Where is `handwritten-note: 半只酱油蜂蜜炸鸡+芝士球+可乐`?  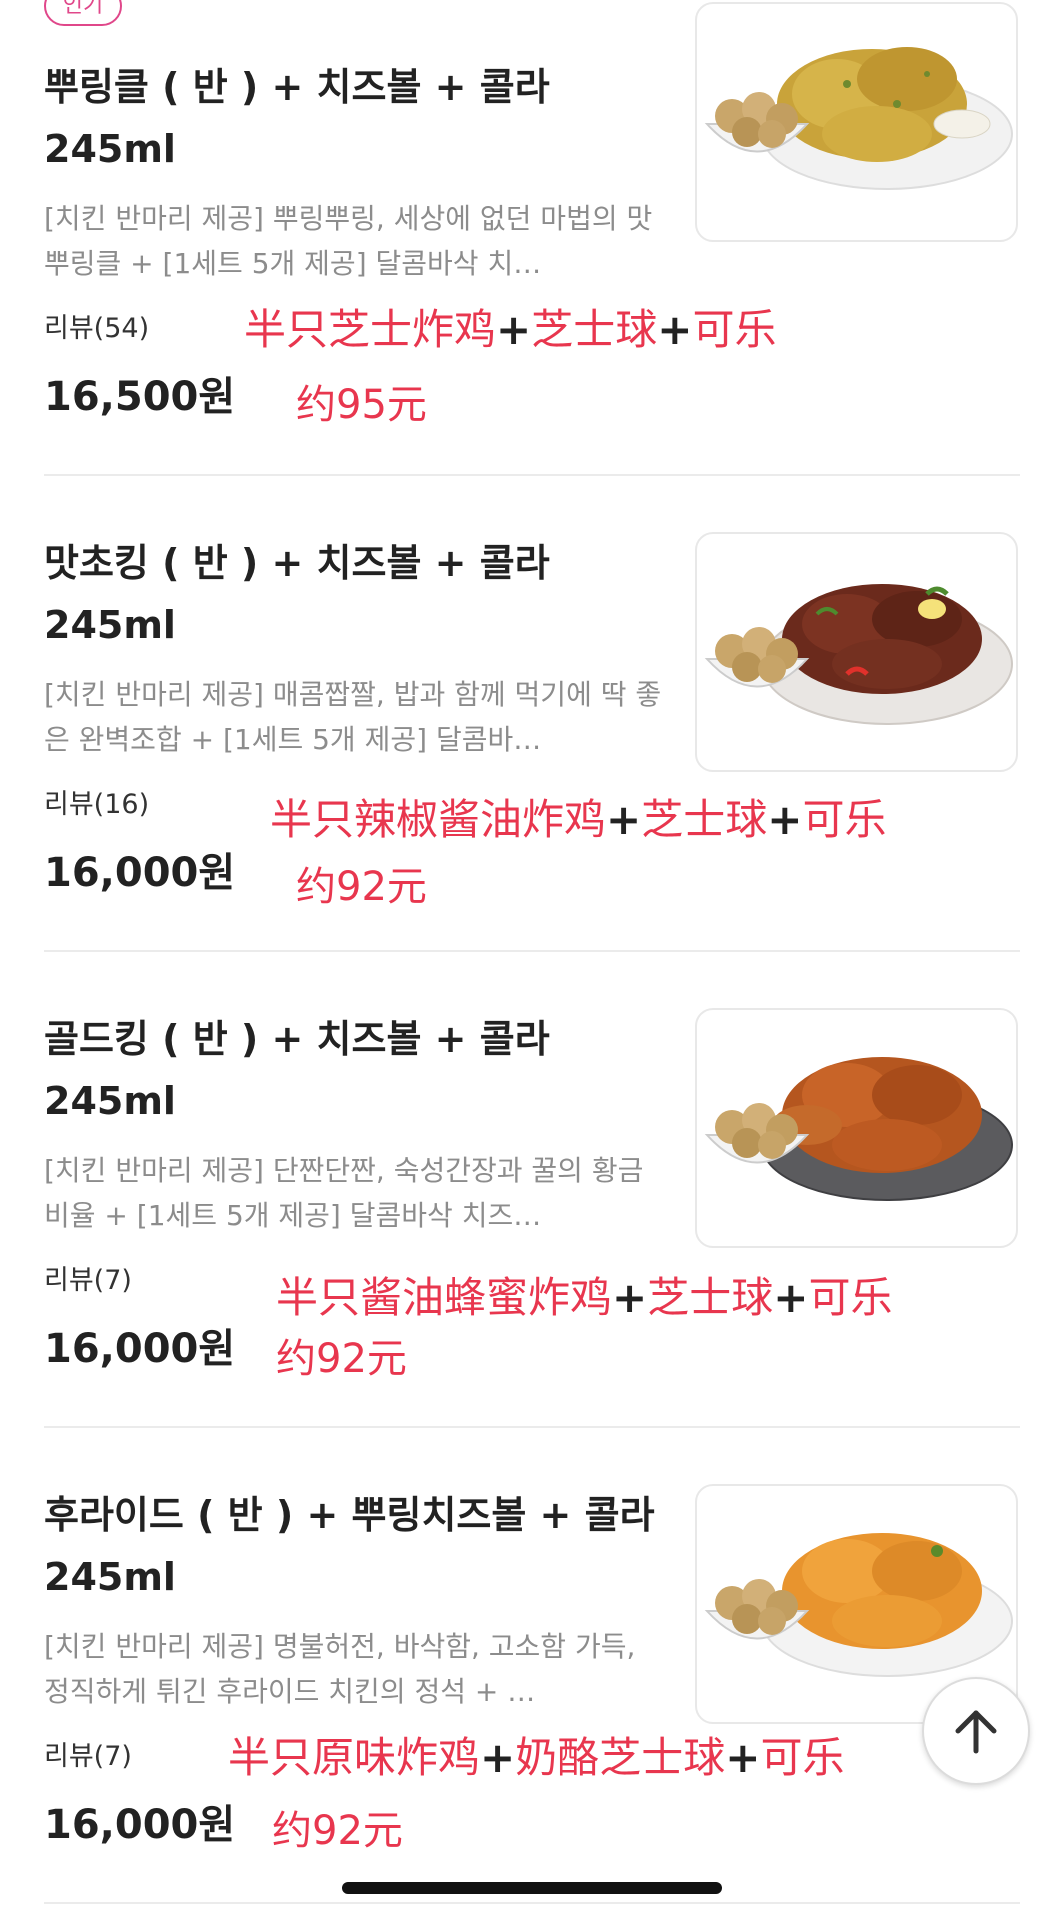
handwritten-note: 半只酱油蜂蜜炸鸡+芝士球+可乐 is located at coordinates (584, 1294).